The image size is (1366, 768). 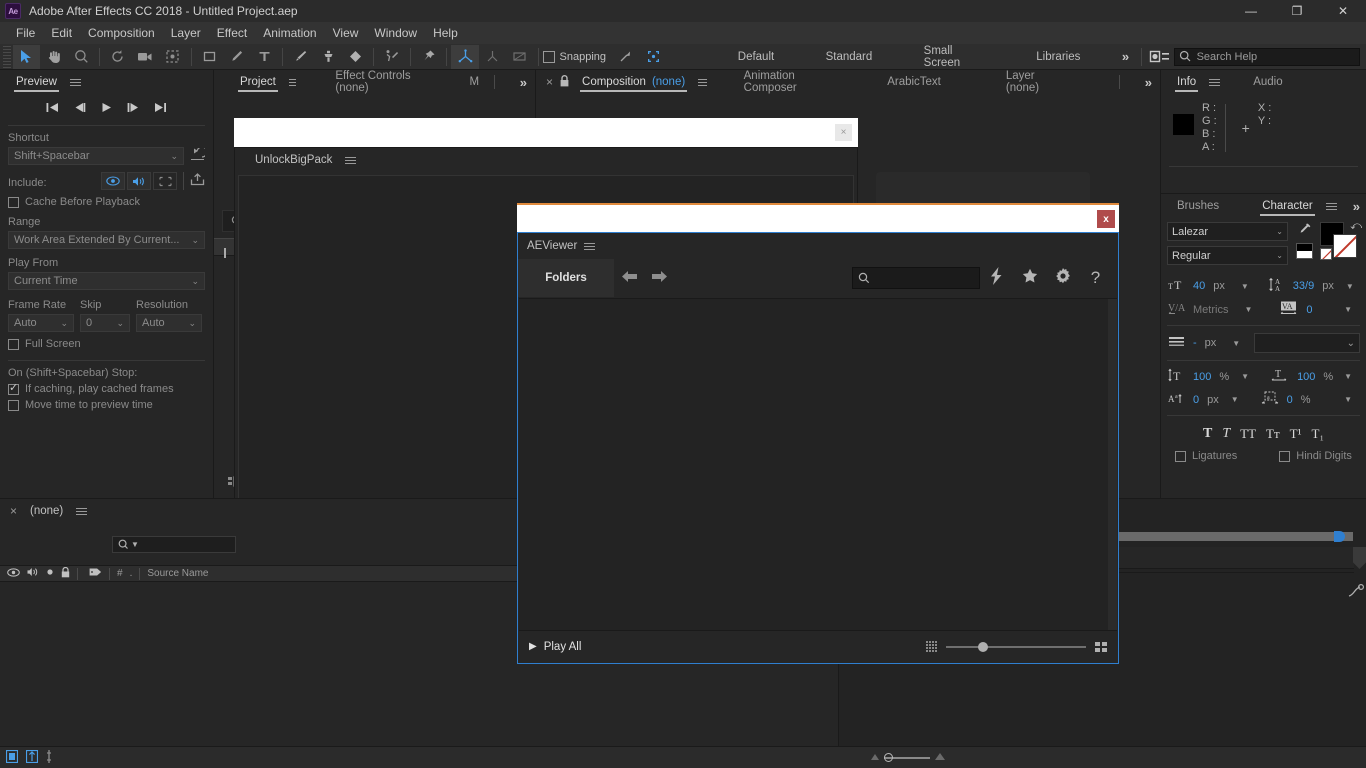 I want to click on timeline-tab-close-icon: ×, so click(x=13, y=511).